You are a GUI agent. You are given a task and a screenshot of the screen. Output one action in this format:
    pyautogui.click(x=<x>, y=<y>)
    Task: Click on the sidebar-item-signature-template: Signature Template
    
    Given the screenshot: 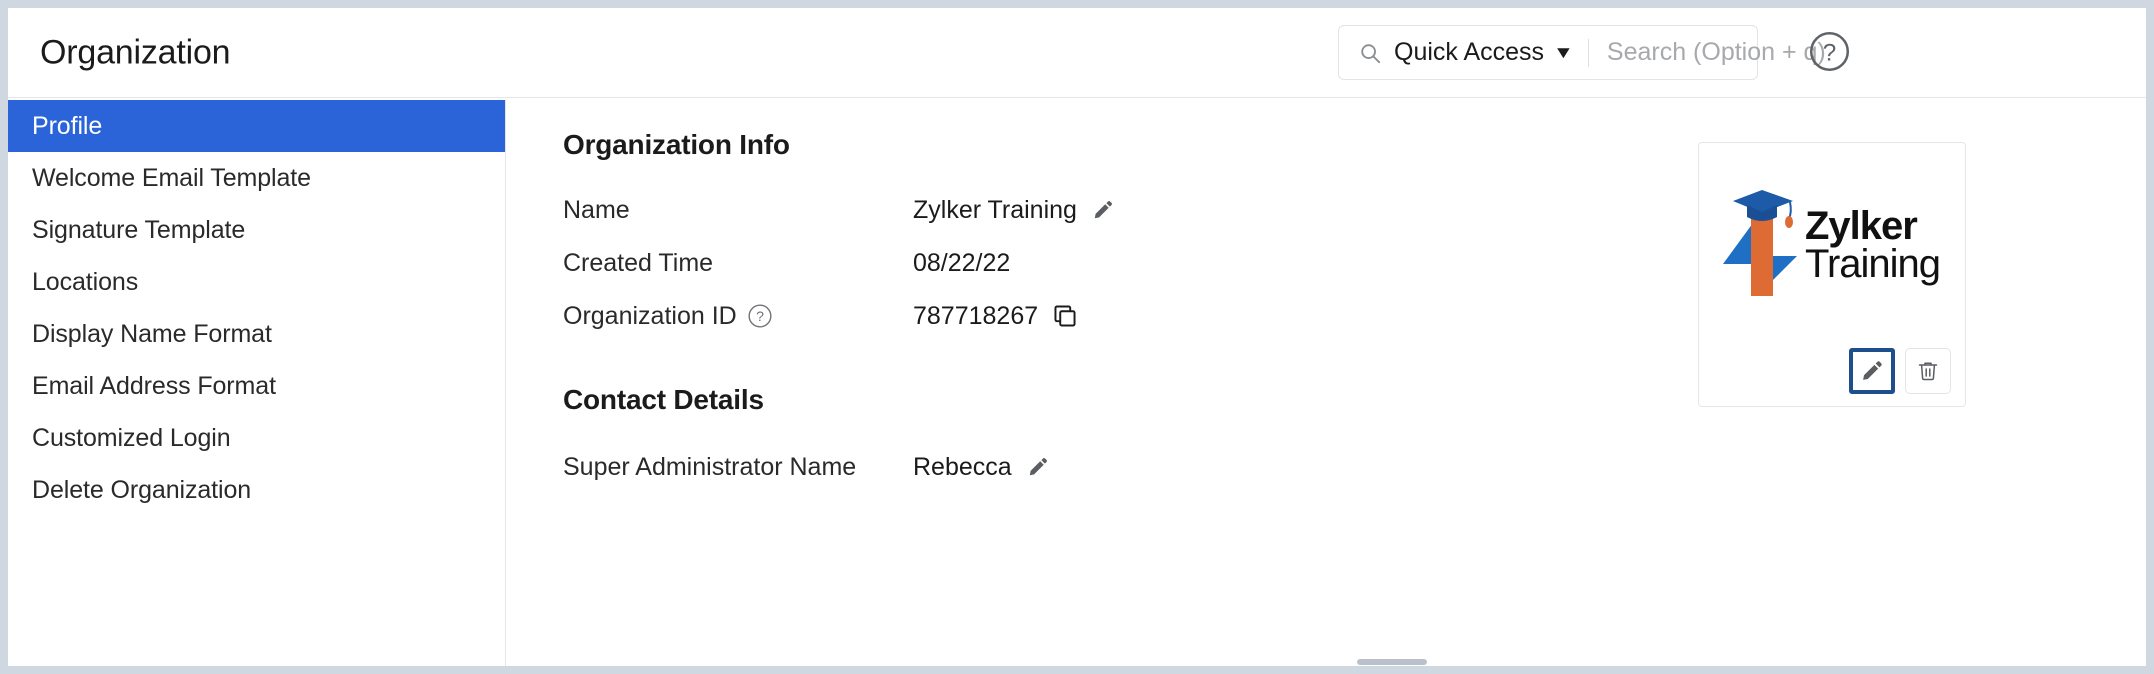 What is the action you would take?
    pyautogui.click(x=256, y=230)
    